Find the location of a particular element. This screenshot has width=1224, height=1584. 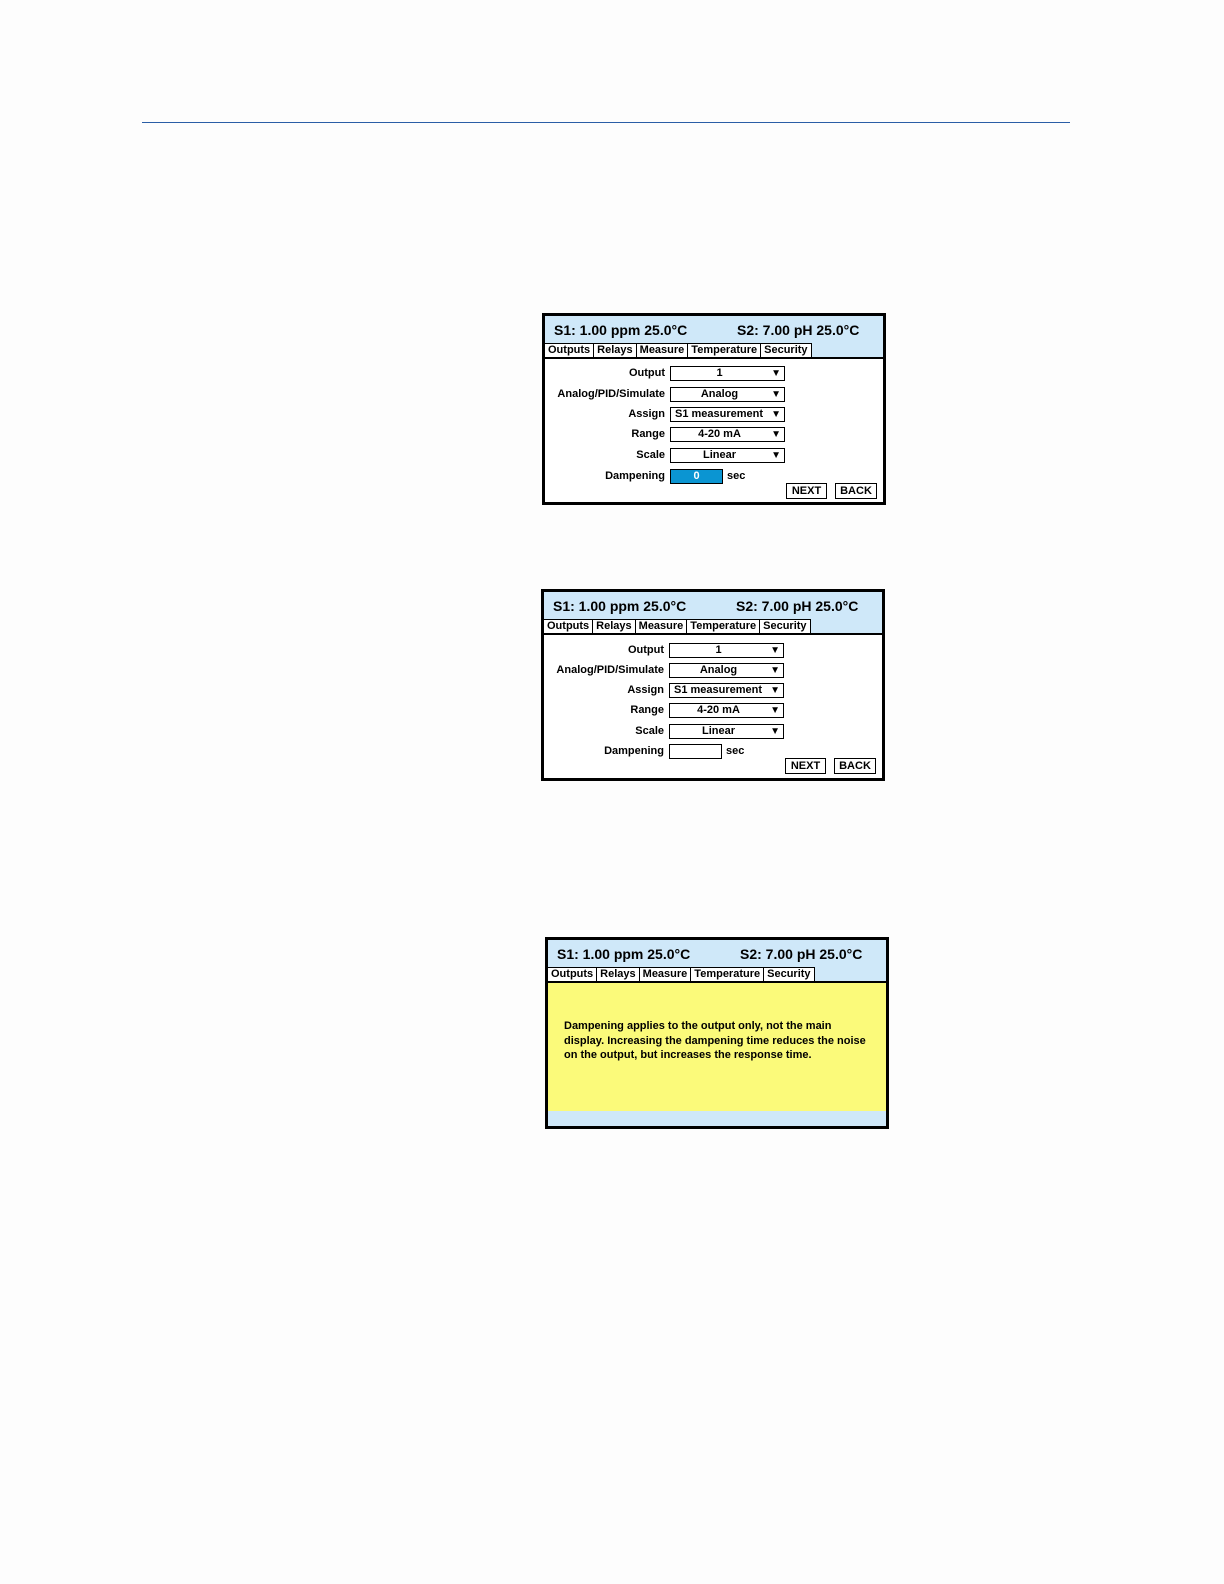

footer-bar is located at coordinates (717, 1118).